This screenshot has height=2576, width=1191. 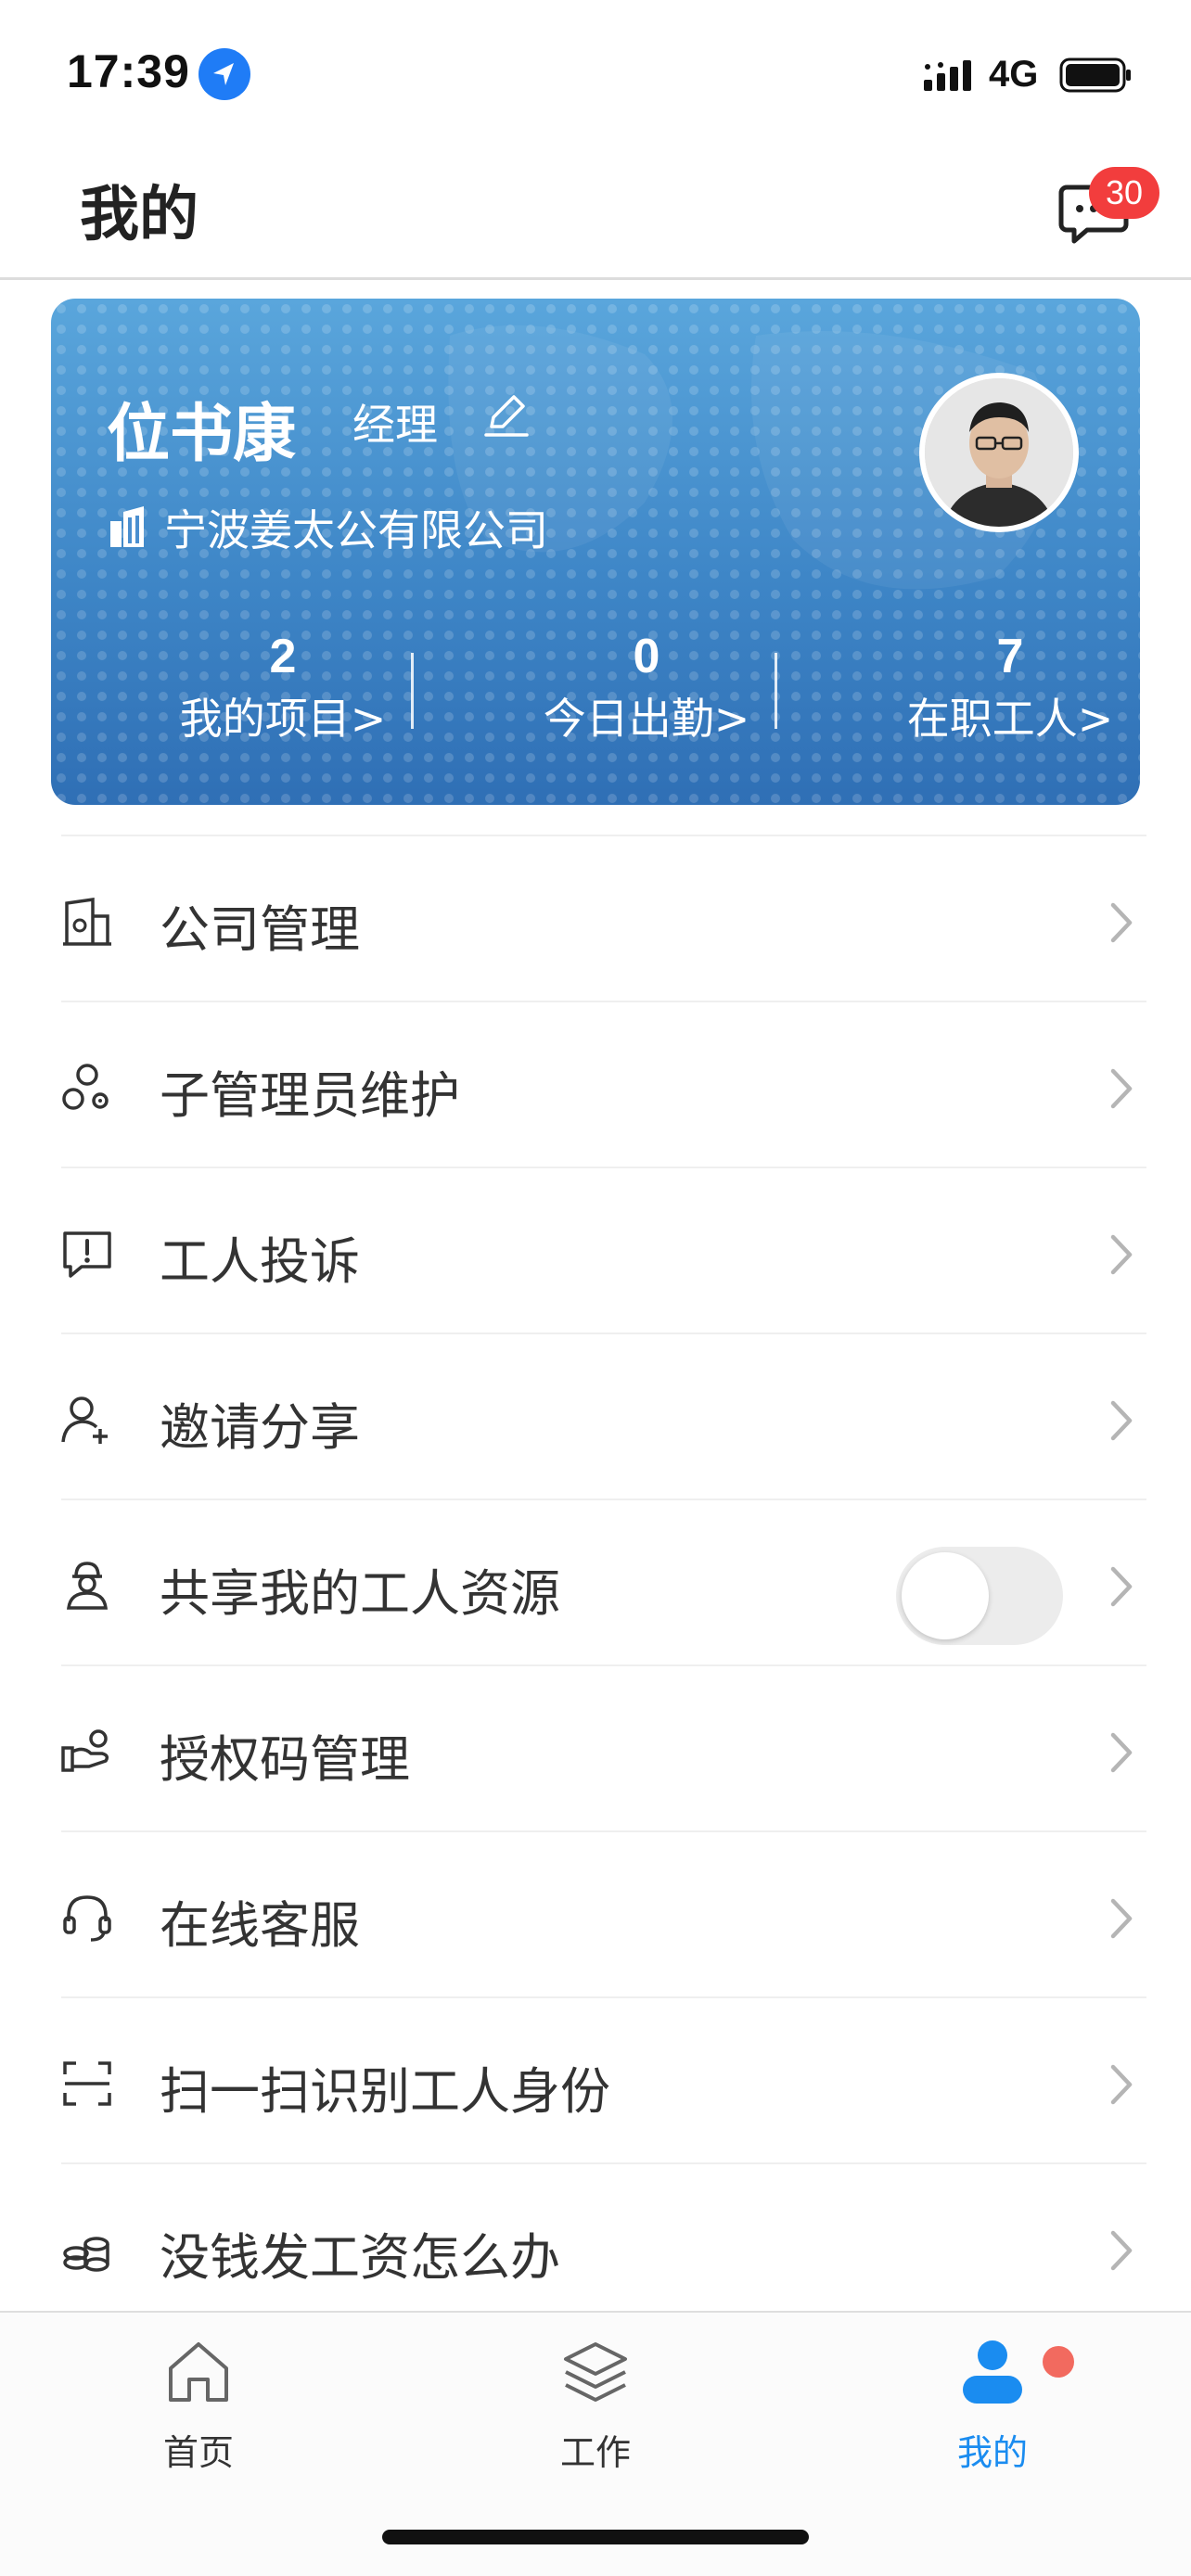 What do you see at coordinates (87, 2084) in the screenshot?
I see `scan-icon` at bounding box center [87, 2084].